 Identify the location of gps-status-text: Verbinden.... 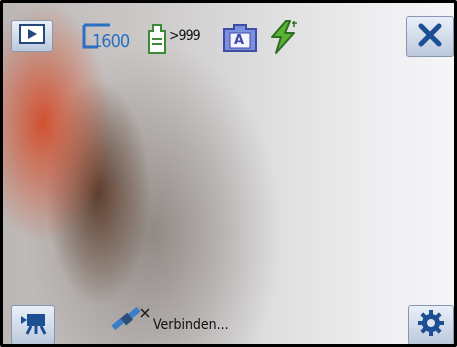
(191, 325).